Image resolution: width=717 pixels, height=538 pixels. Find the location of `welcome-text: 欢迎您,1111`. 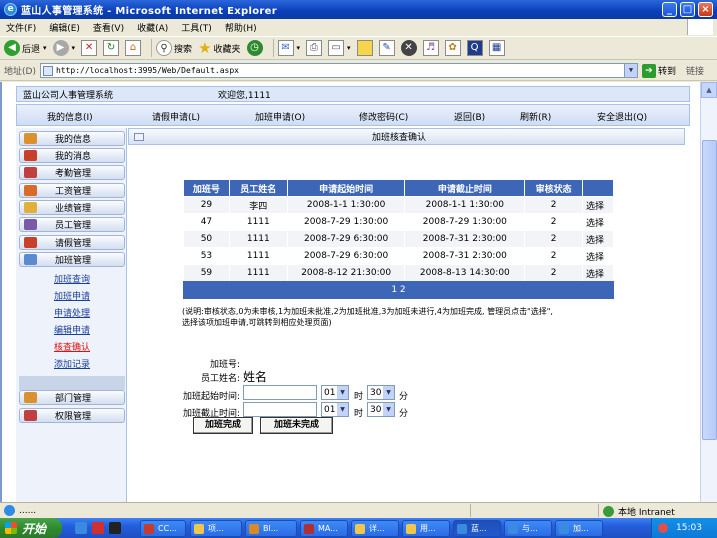

welcome-text: 欢迎您,1111 is located at coordinates (244, 95).